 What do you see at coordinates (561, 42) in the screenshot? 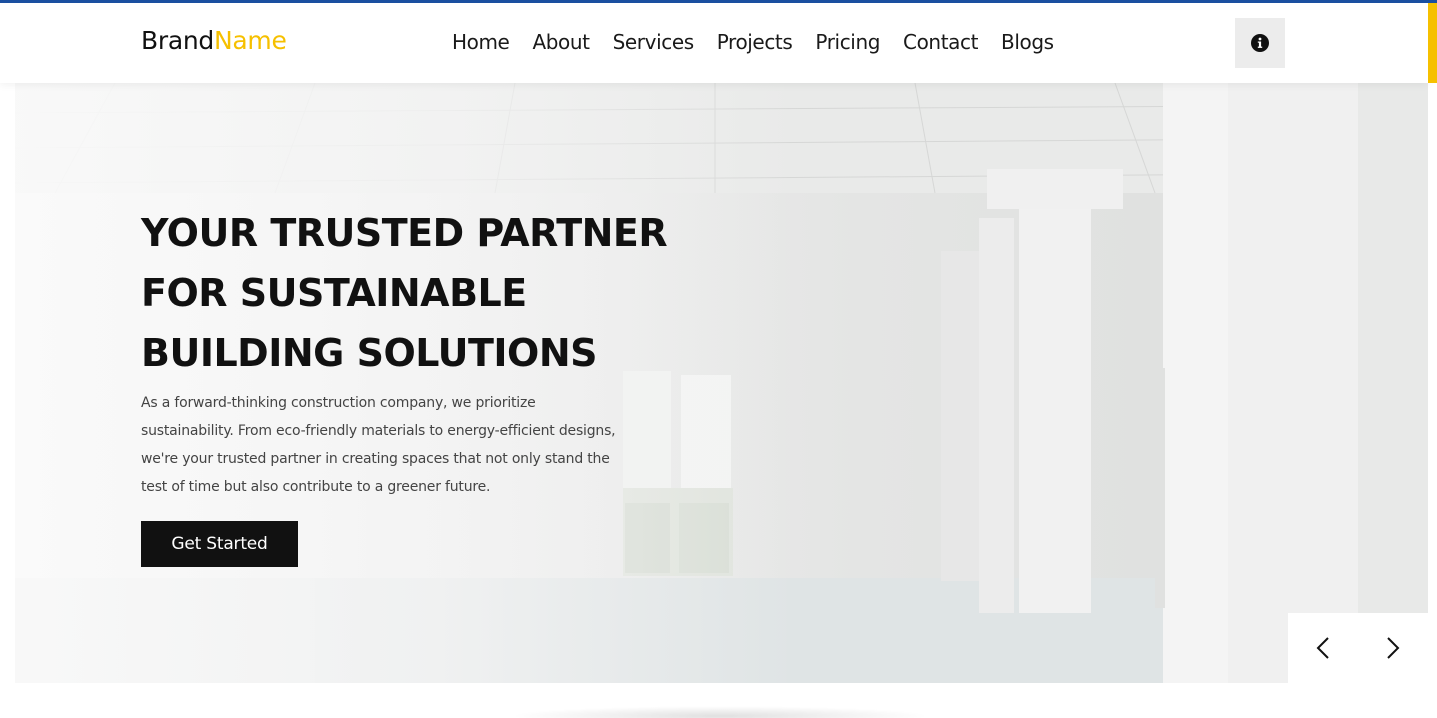
I see `nav-item-about: About` at bounding box center [561, 42].